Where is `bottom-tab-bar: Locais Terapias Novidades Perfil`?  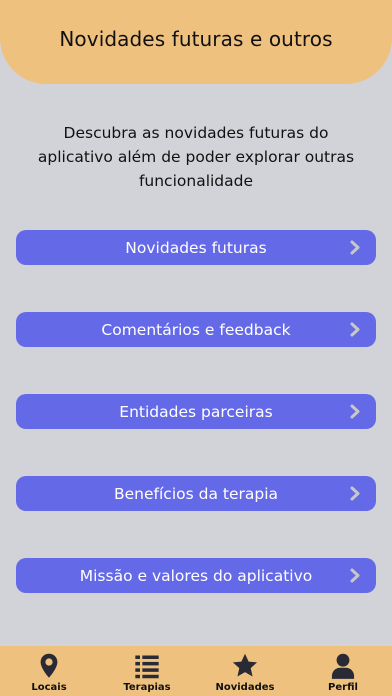
bottom-tab-bar: Locais Terapias Novidades Perfil is located at coordinates (196, 671).